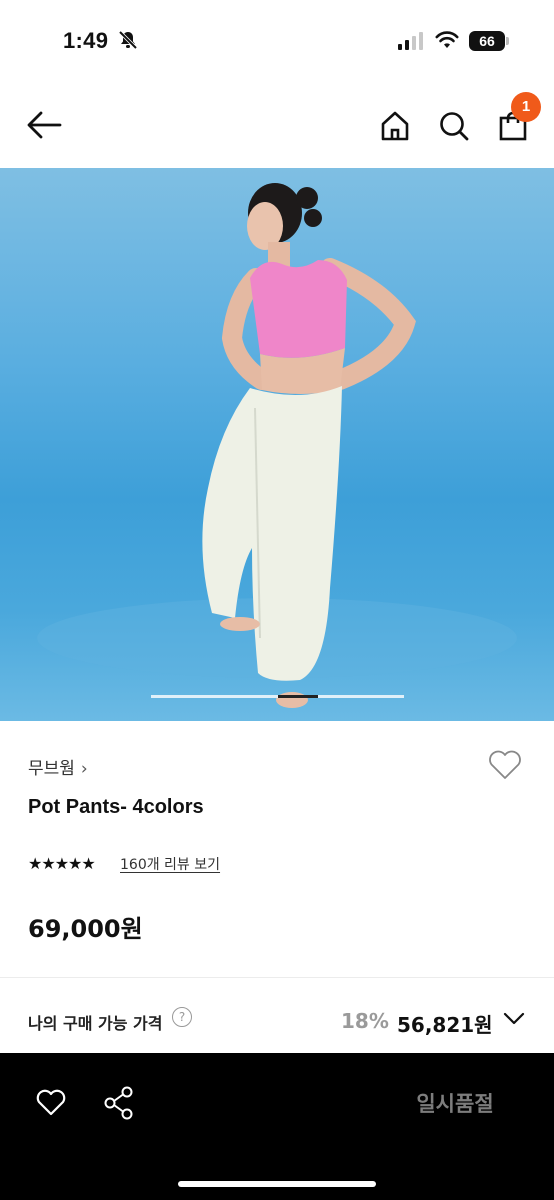  I want to click on product-title: Pot Pants- 4colors, so click(116, 807).